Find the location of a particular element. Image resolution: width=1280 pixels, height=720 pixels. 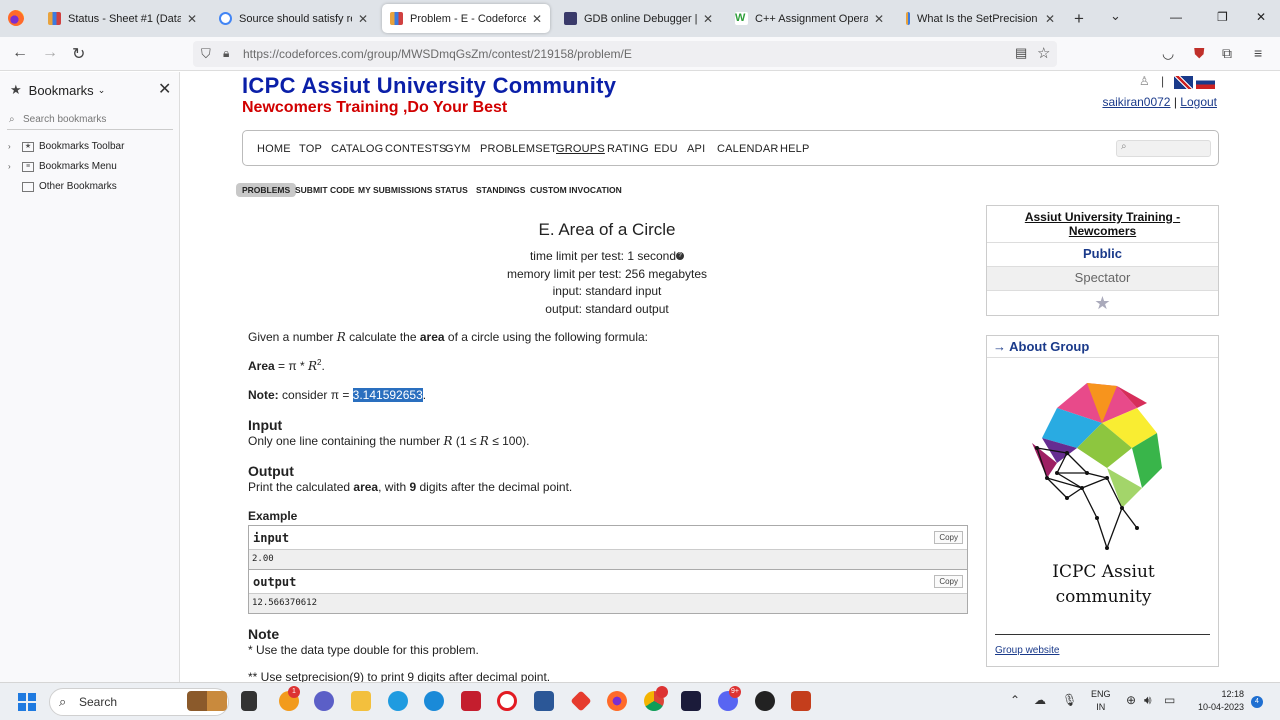

help-question-icon: ? is located at coordinates (680, 256).